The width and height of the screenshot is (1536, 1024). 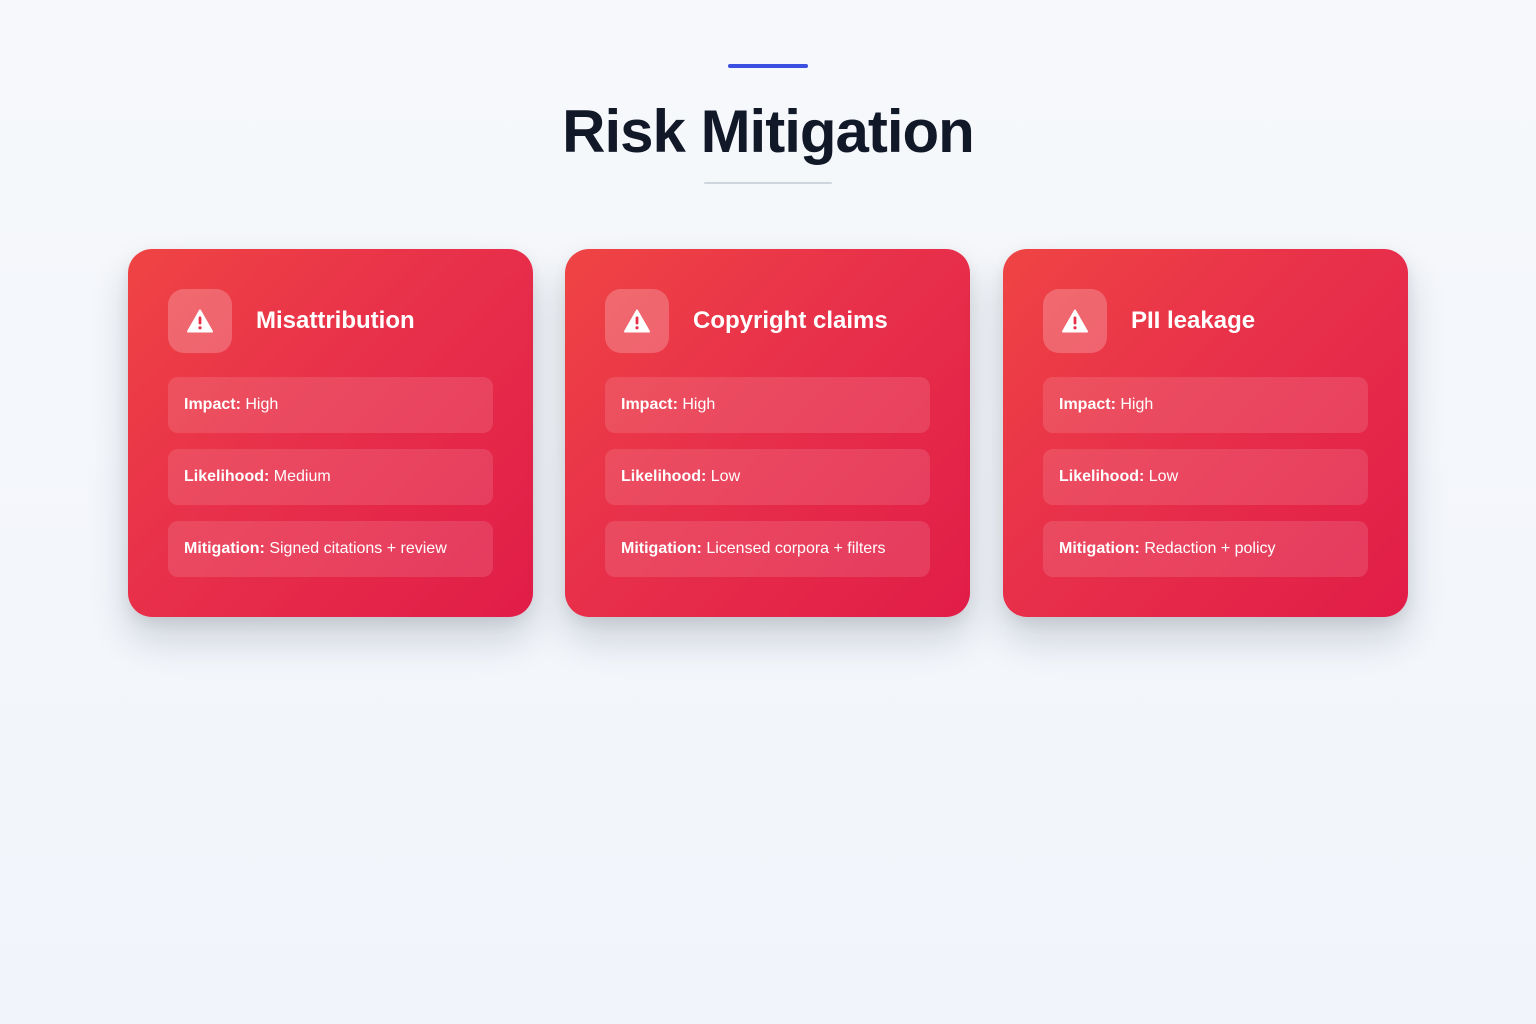 I want to click on title-divider, so click(x=768, y=183).